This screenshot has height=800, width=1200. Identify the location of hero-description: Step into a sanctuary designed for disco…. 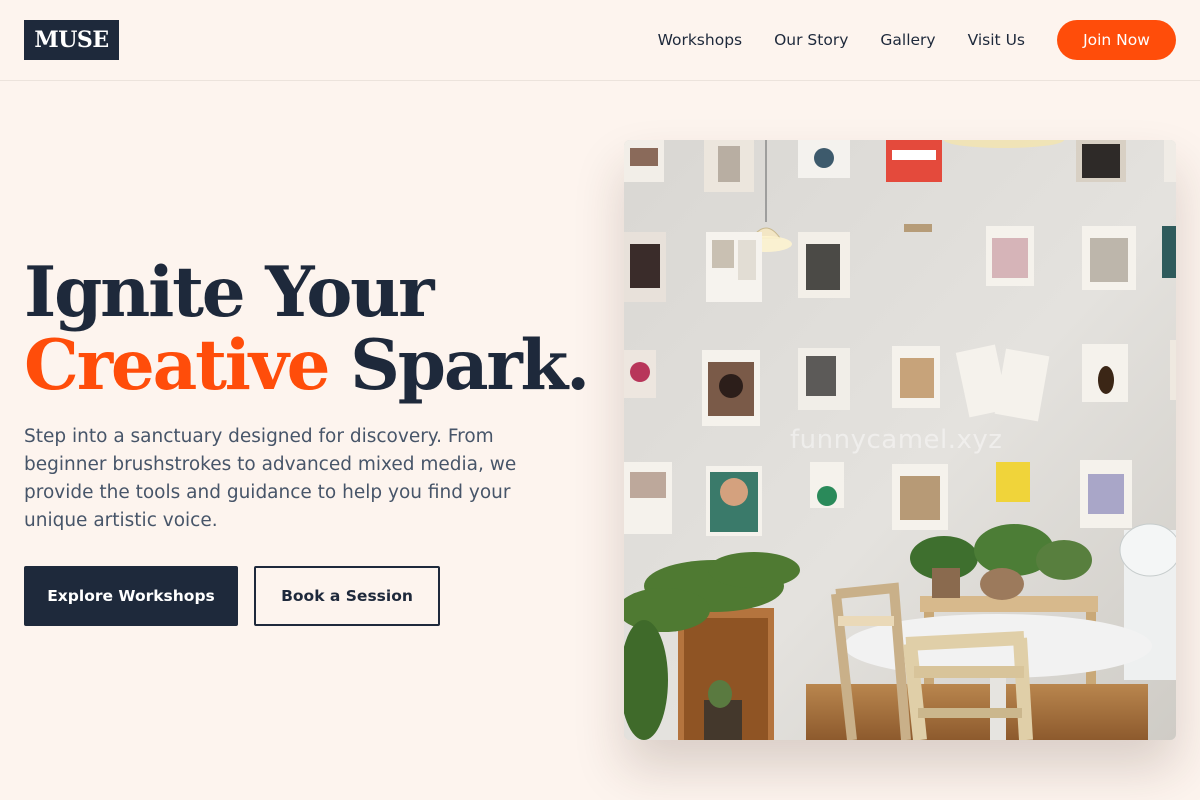
(270, 478).